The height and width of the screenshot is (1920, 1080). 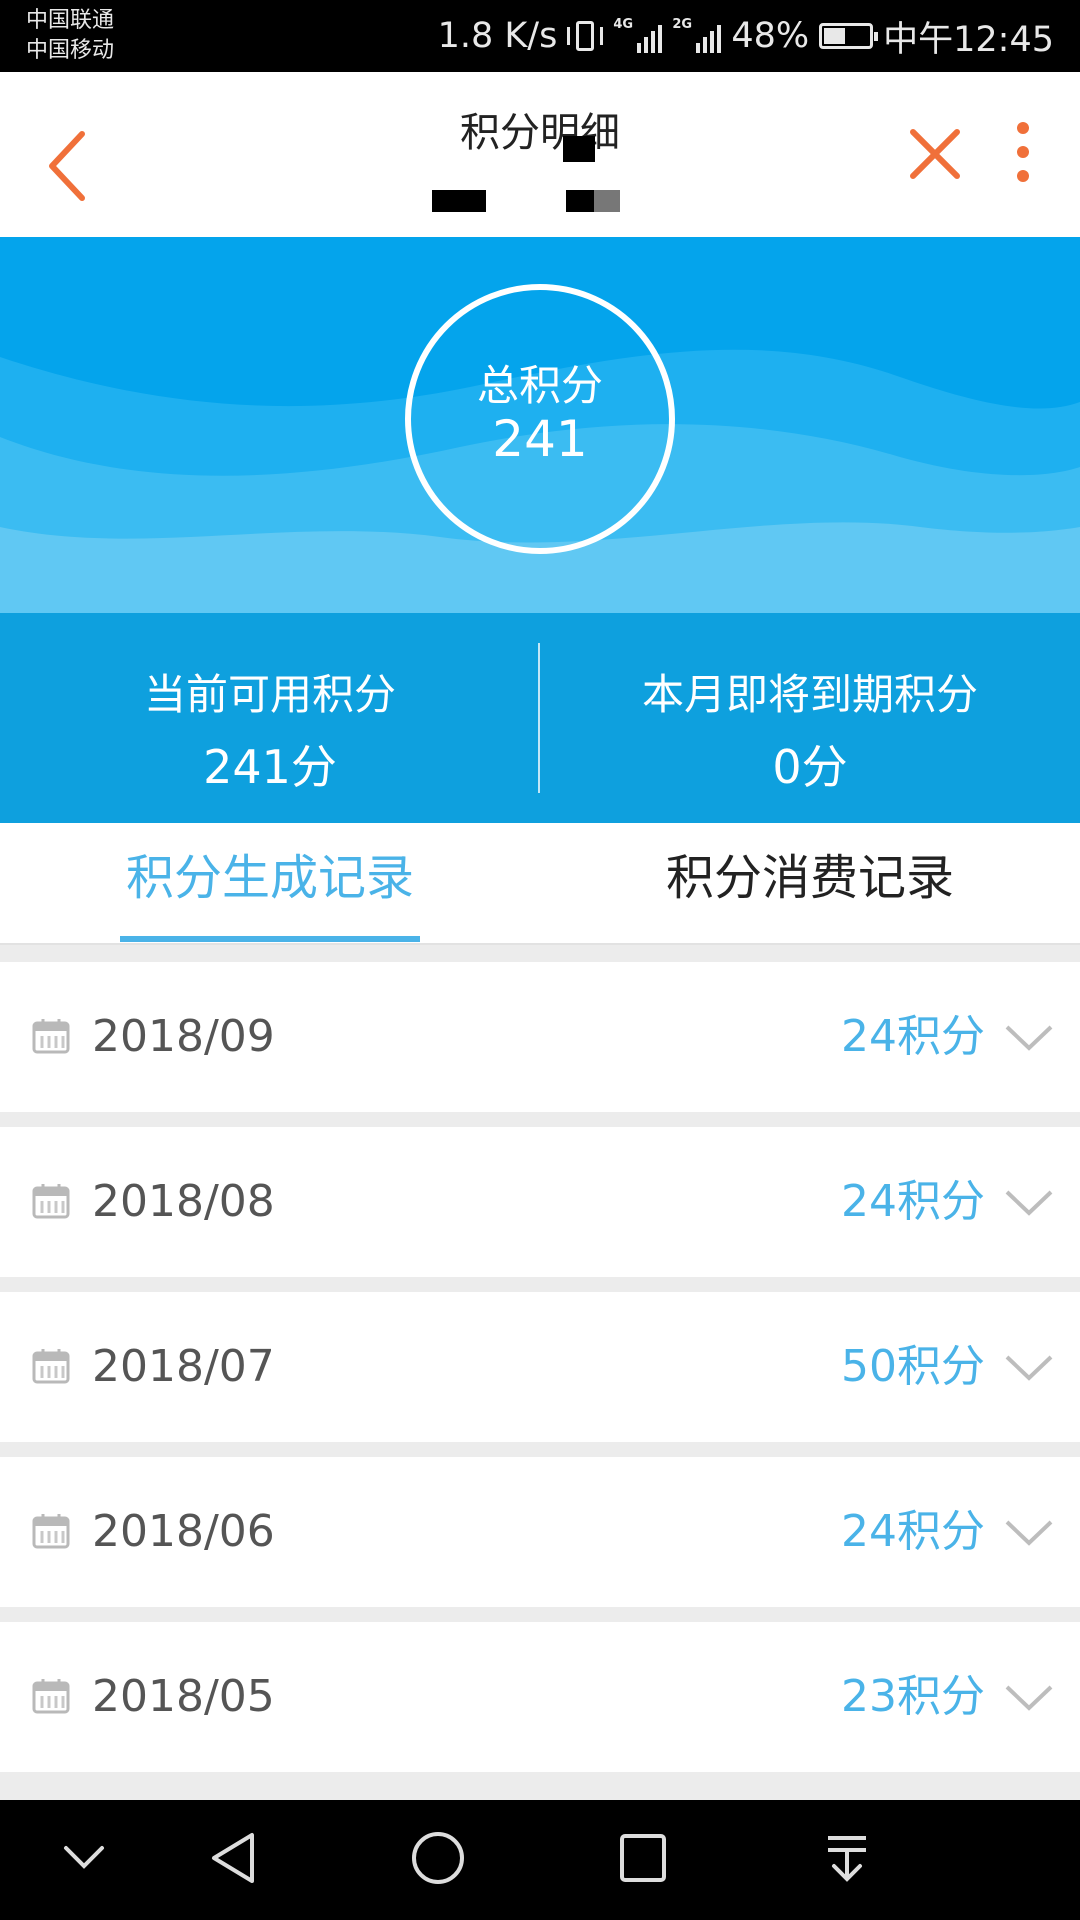 What do you see at coordinates (913, 1366) in the screenshot?
I see `record-points: 50积分` at bounding box center [913, 1366].